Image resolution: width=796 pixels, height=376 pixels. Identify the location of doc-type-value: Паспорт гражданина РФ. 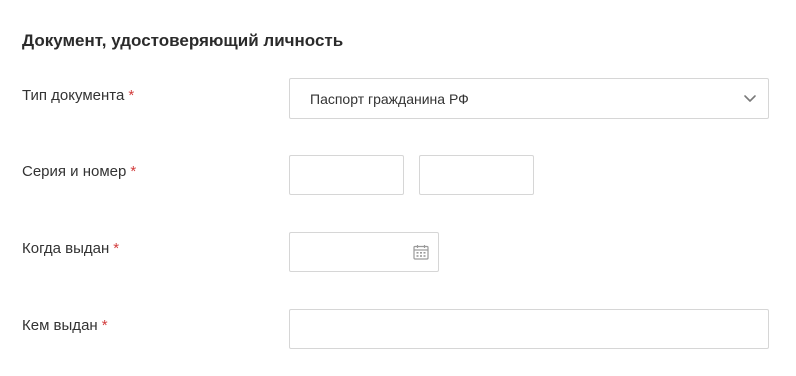
(389, 99).